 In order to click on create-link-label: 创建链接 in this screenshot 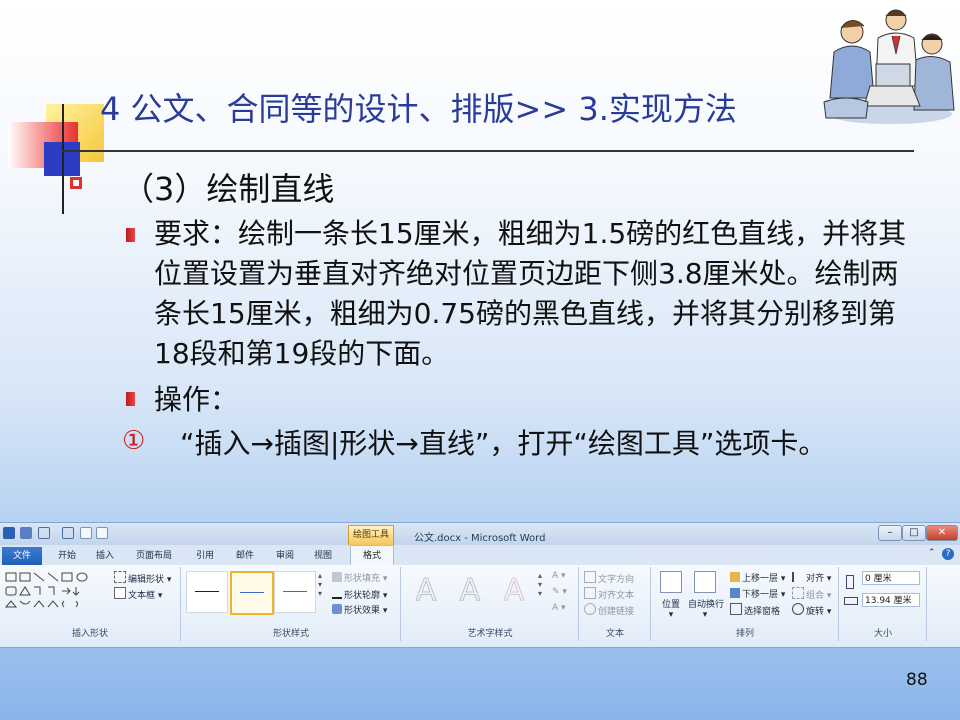, I will do `click(616, 612)`.